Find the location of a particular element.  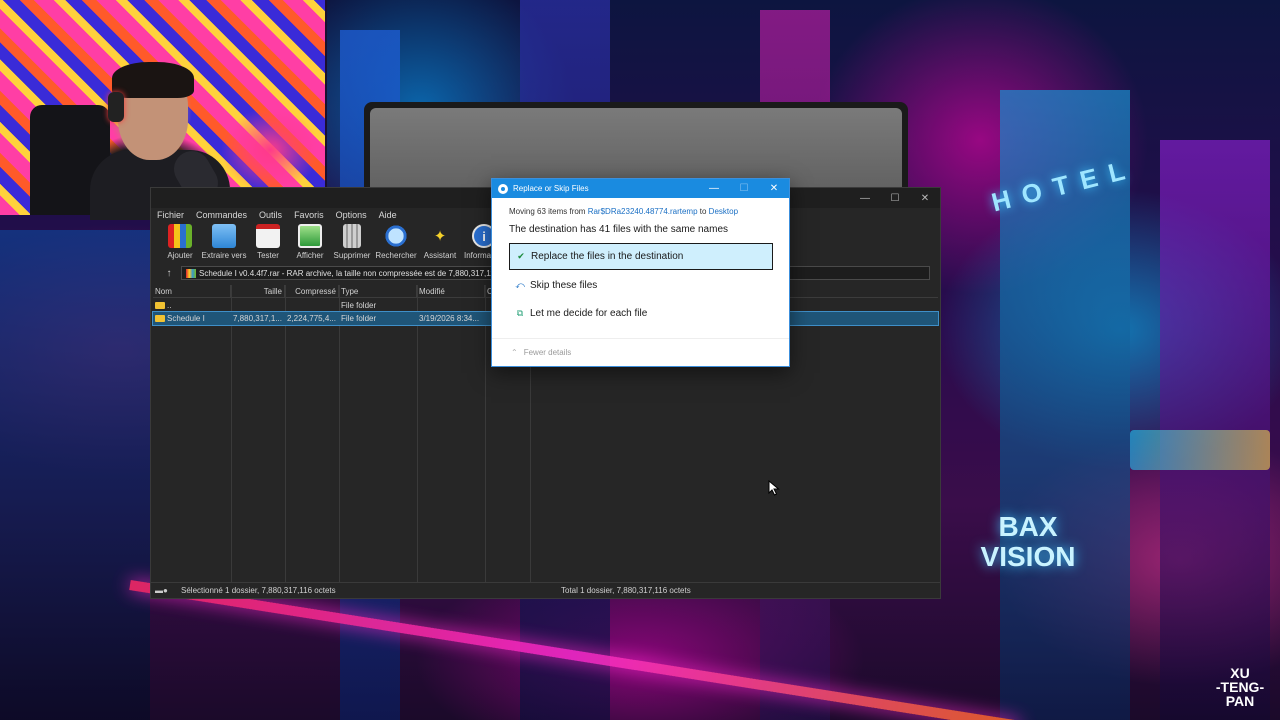

toolbar-extraire-button: Extraire vers is located at coordinates (224, 243).